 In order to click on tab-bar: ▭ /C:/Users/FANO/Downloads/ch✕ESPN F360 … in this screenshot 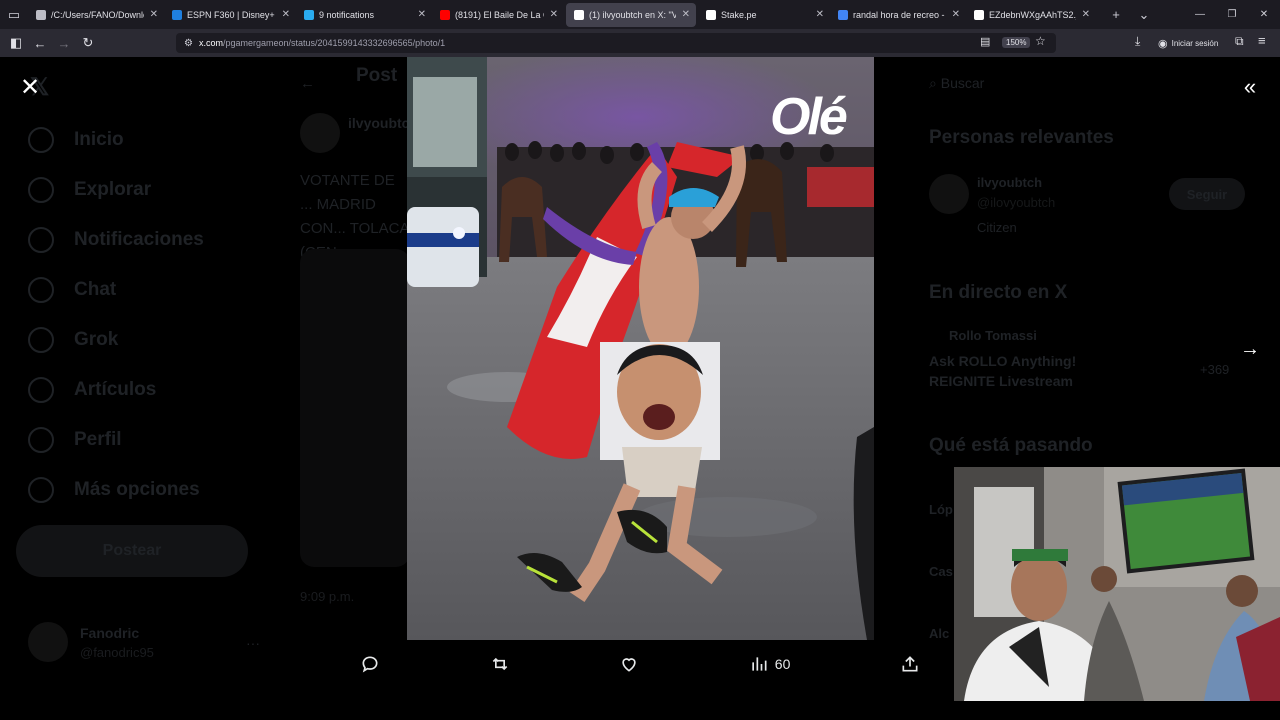, I will do `click(640, 14)`.